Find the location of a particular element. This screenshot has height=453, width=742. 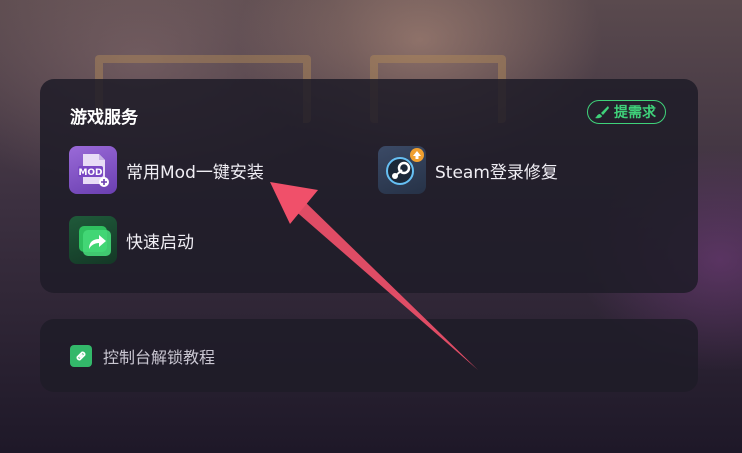

service-mod-install: MOD 常用Mod一键安装 is located at coordinates (166, 170).